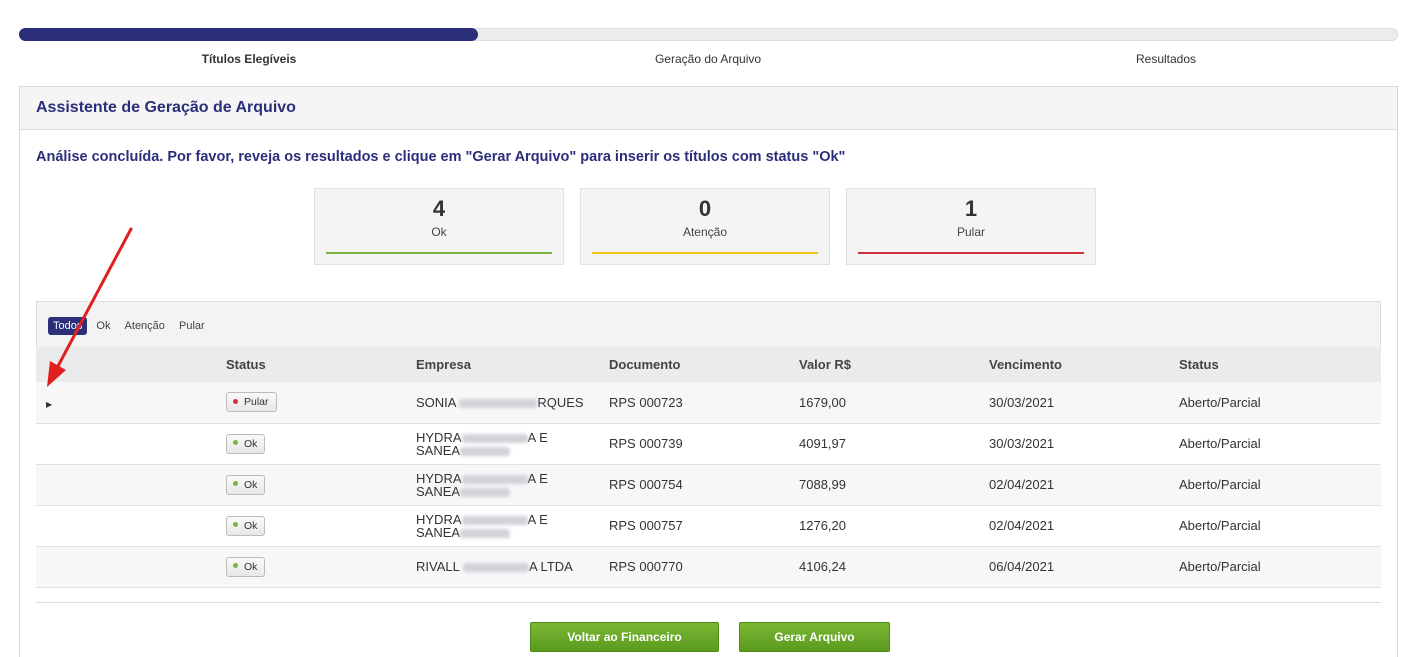  What do you see at coordinates (822, 443) in the screenshot?
I see `valor-cell: 4091,97` at bounding box center [822, 443].